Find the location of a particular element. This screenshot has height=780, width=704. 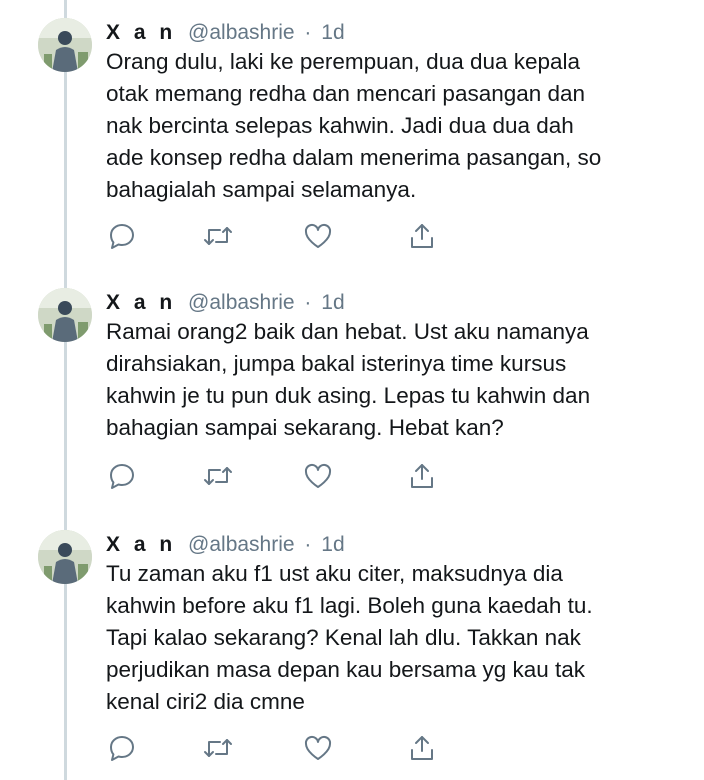

thread-line is located at coordinates (65, 390).